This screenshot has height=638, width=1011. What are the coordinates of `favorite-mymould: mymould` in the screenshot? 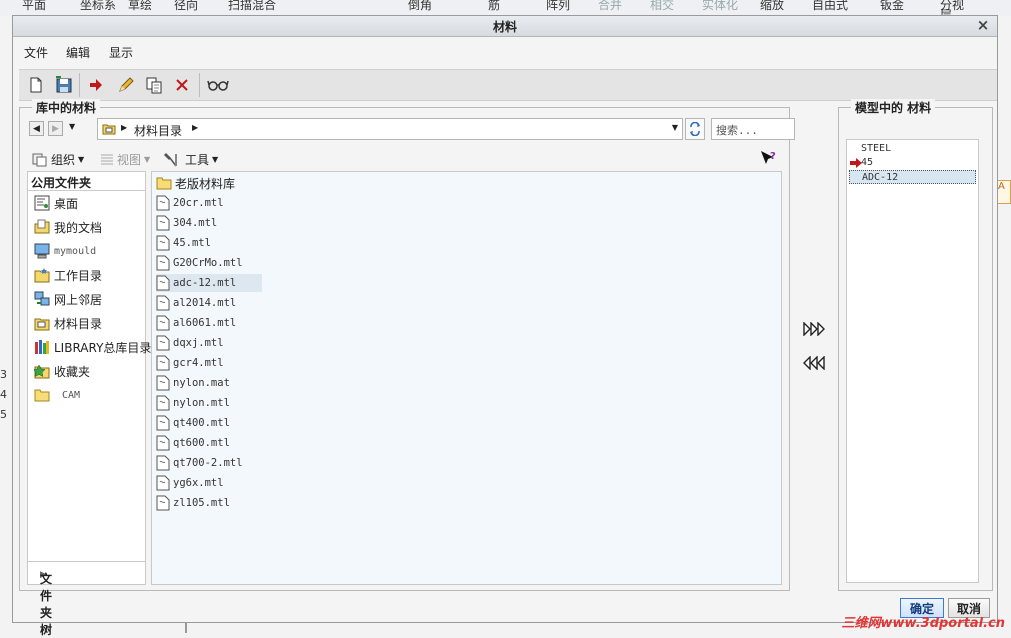 It's located at (65, 251).